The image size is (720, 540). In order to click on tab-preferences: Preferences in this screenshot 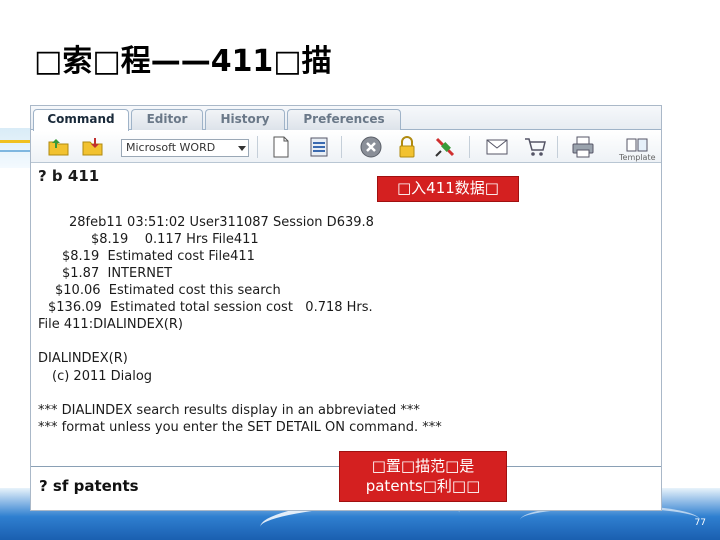, I will do `click(344, 119)`.